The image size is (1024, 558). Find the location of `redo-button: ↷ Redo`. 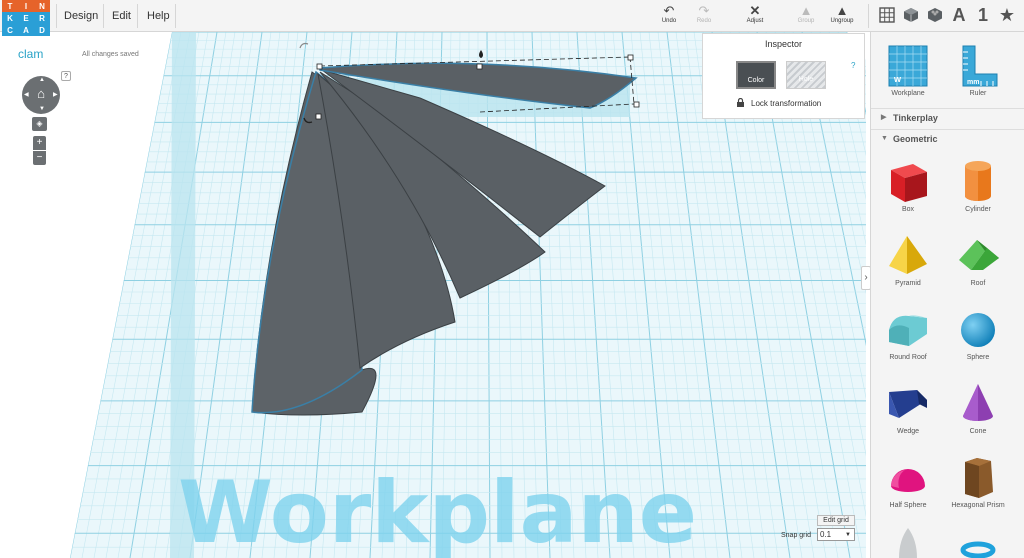

redo-button: ↷ Redo is located at coordinates (704, 14).